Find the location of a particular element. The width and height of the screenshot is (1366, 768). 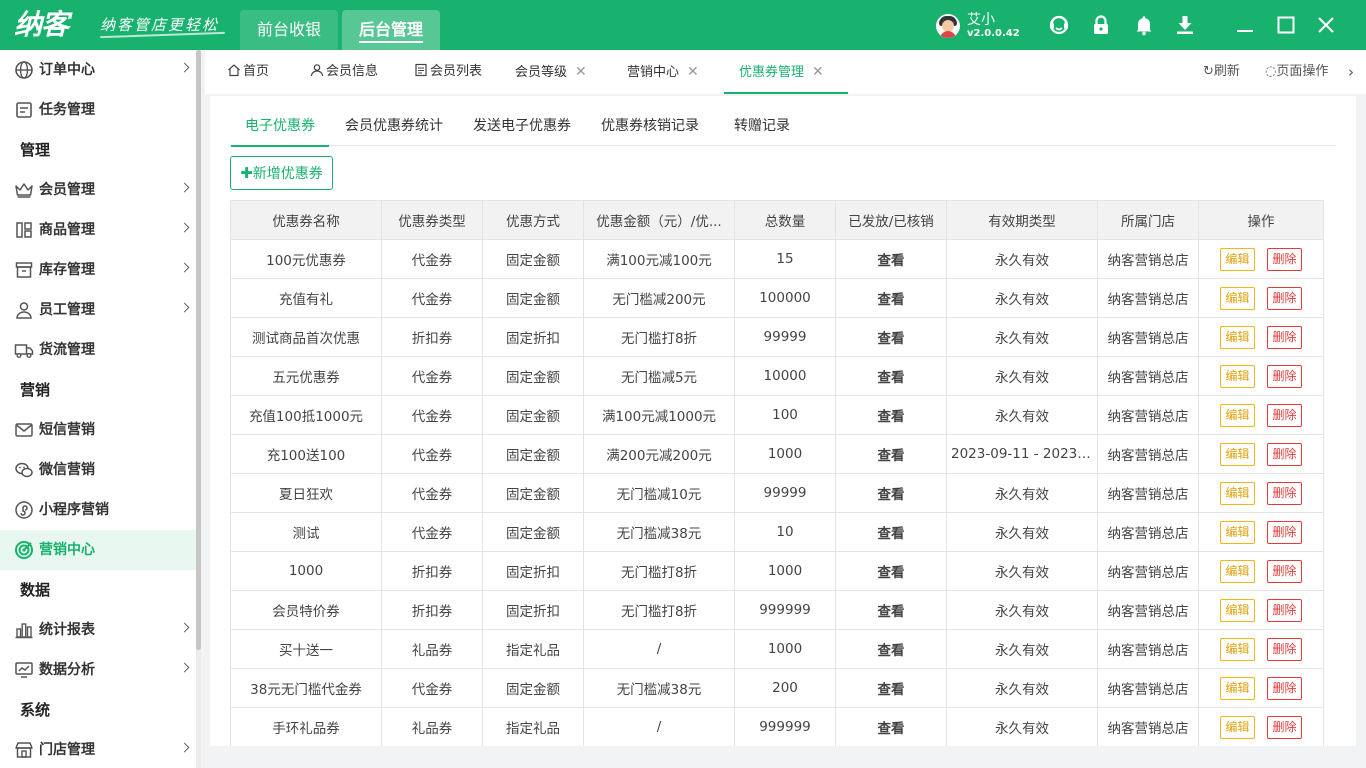

coupon-name-link: 测试商品首次优惠 is located at coordinates (306, 337).